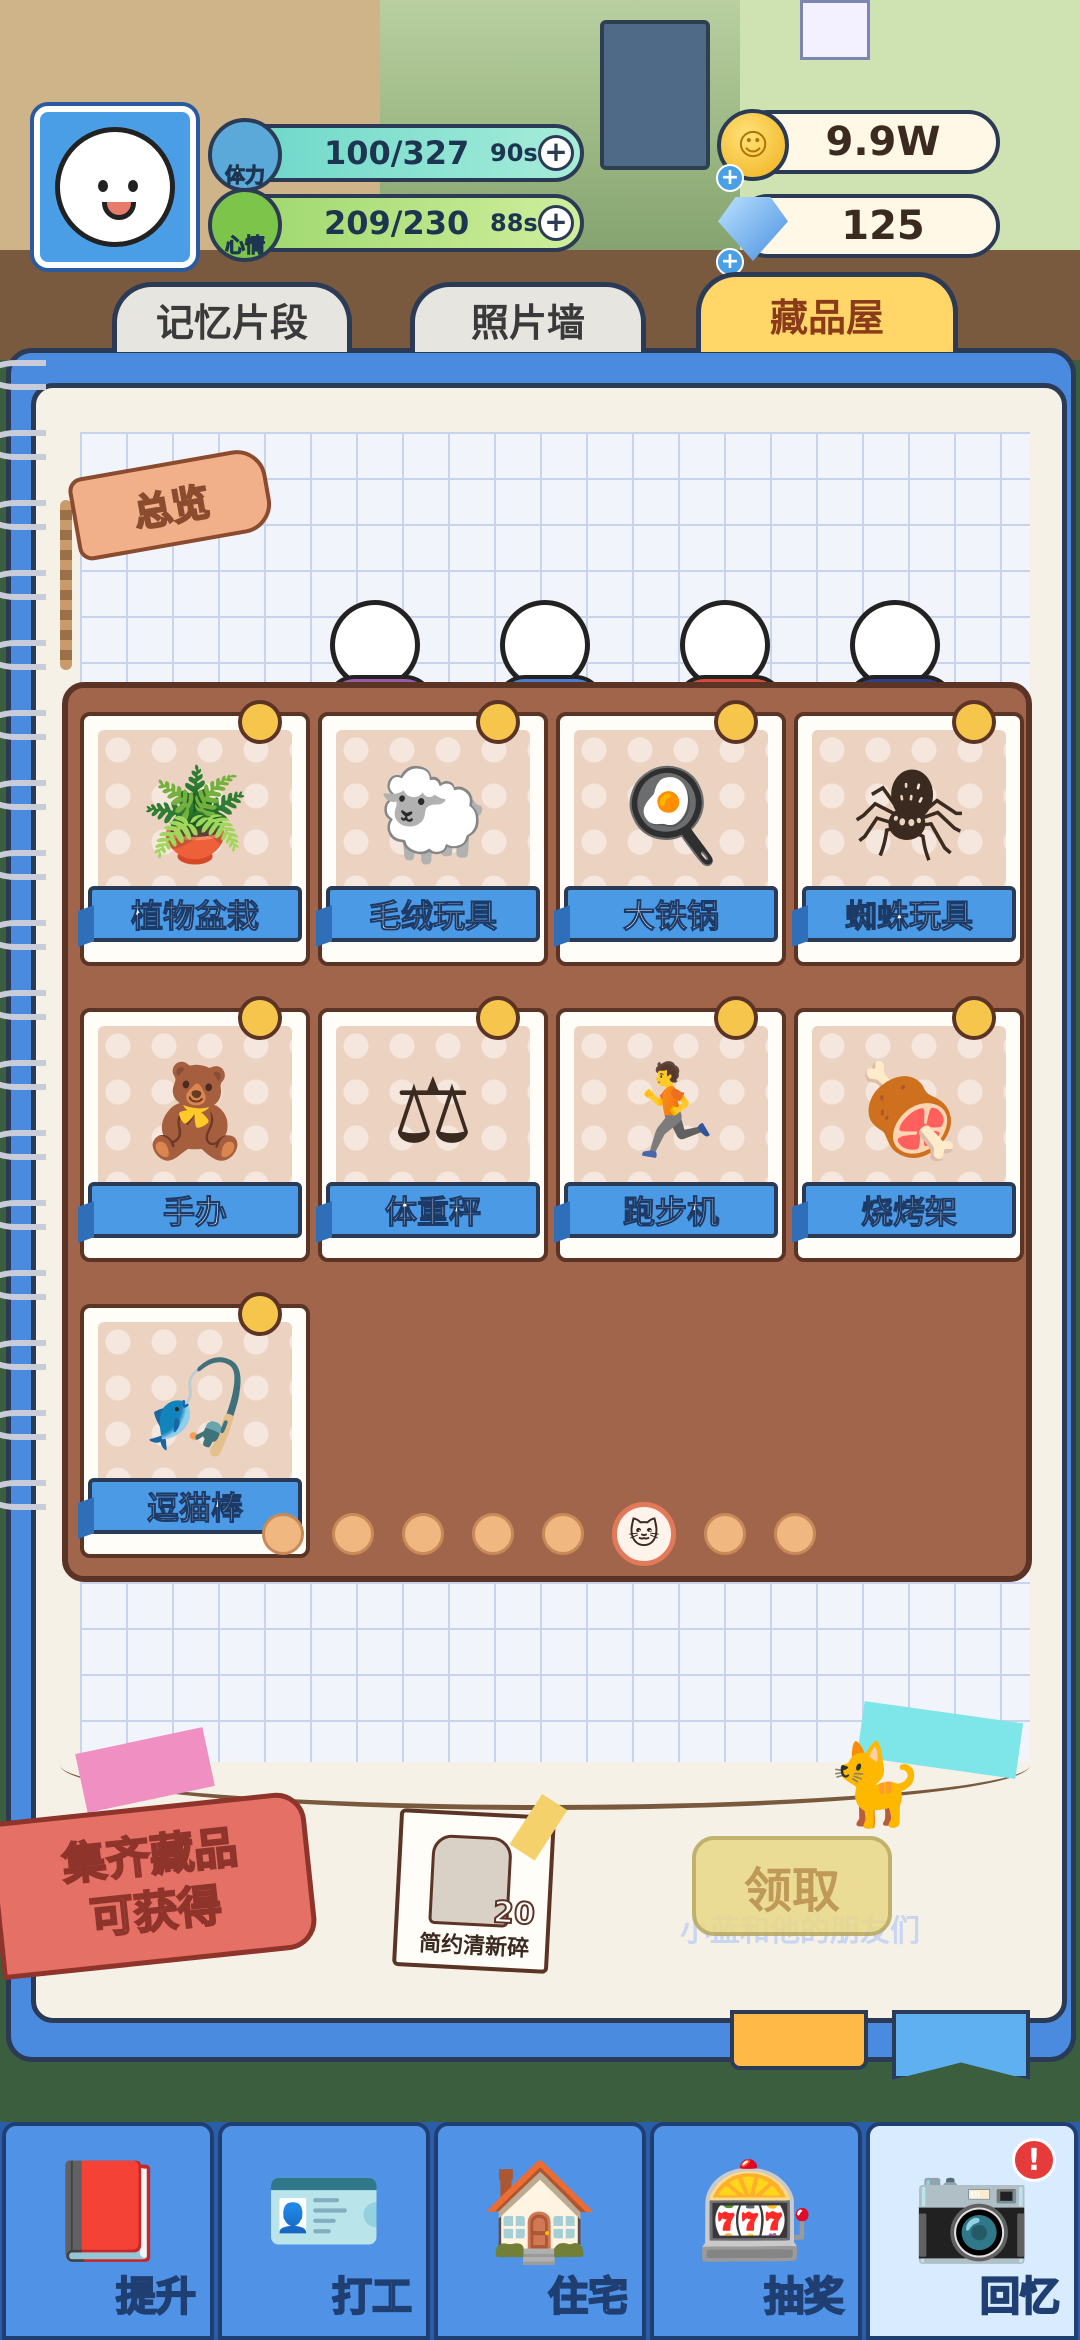  I want to click on collection-item-name: 毛绒玩具, so click(433, 914).